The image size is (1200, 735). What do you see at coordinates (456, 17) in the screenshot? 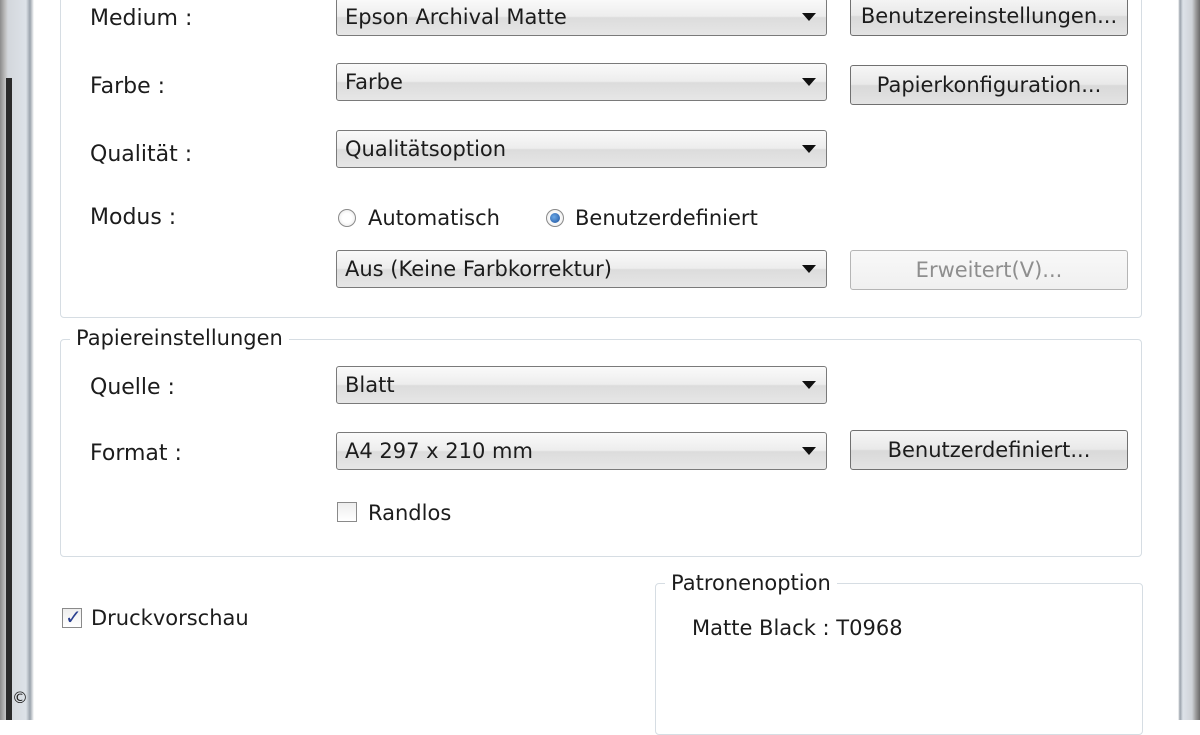
I see `medium-select-value: Epson Archival Matte` at bounding box center [456, 17].